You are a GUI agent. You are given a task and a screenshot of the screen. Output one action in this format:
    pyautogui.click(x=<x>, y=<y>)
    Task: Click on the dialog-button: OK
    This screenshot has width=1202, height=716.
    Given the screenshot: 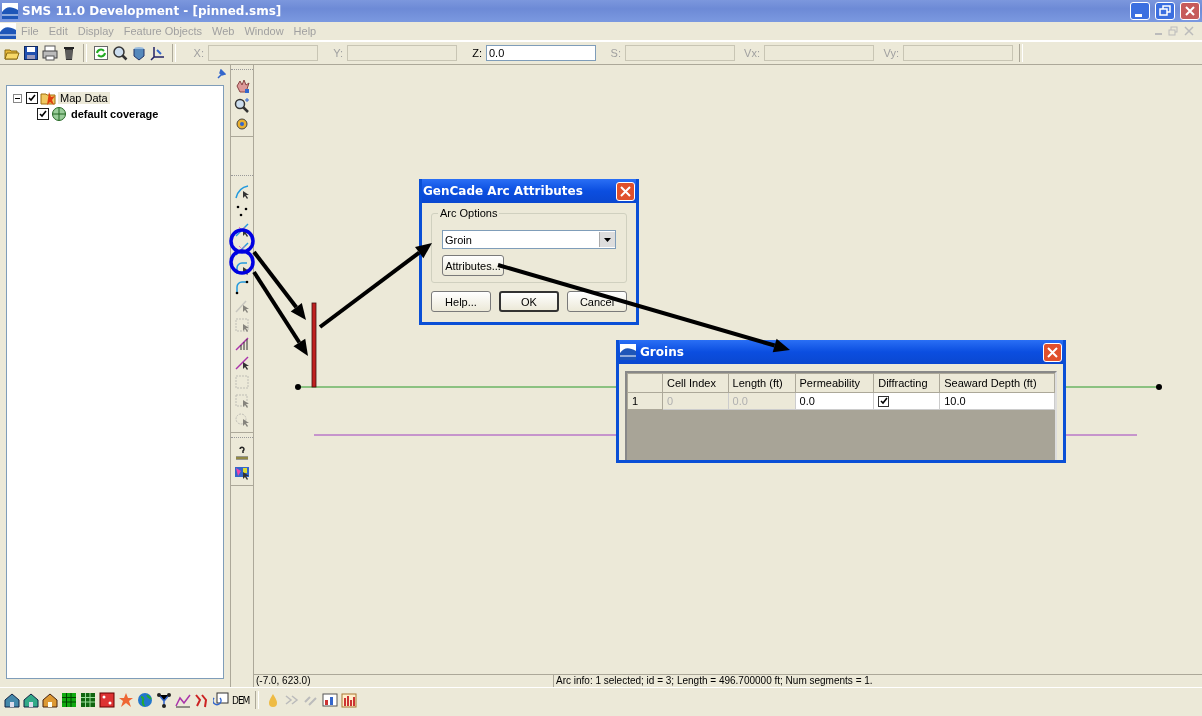 What is the action you would take?
    pyautogui.click(x=529, y=301)
    